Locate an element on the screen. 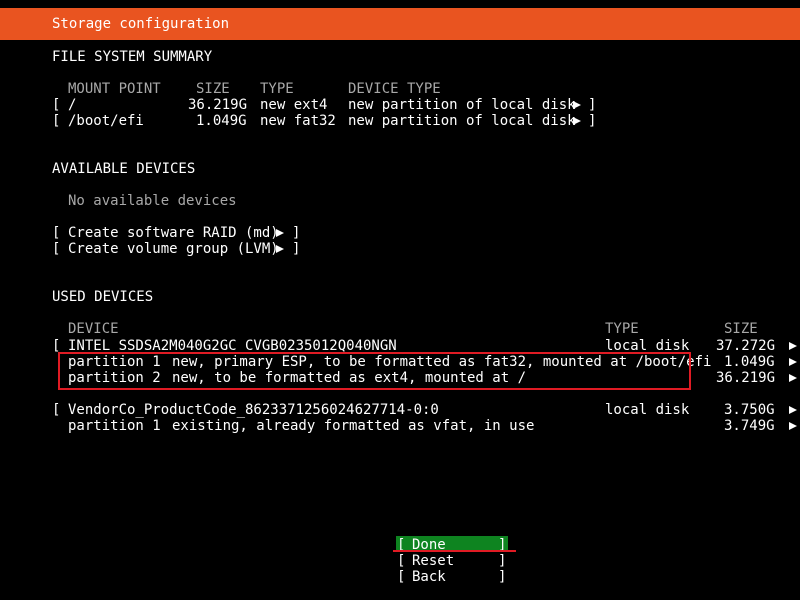 The width and height of the screenshot is (800, 600). page-title: Storage configuration is located at coordinates (141, 24).